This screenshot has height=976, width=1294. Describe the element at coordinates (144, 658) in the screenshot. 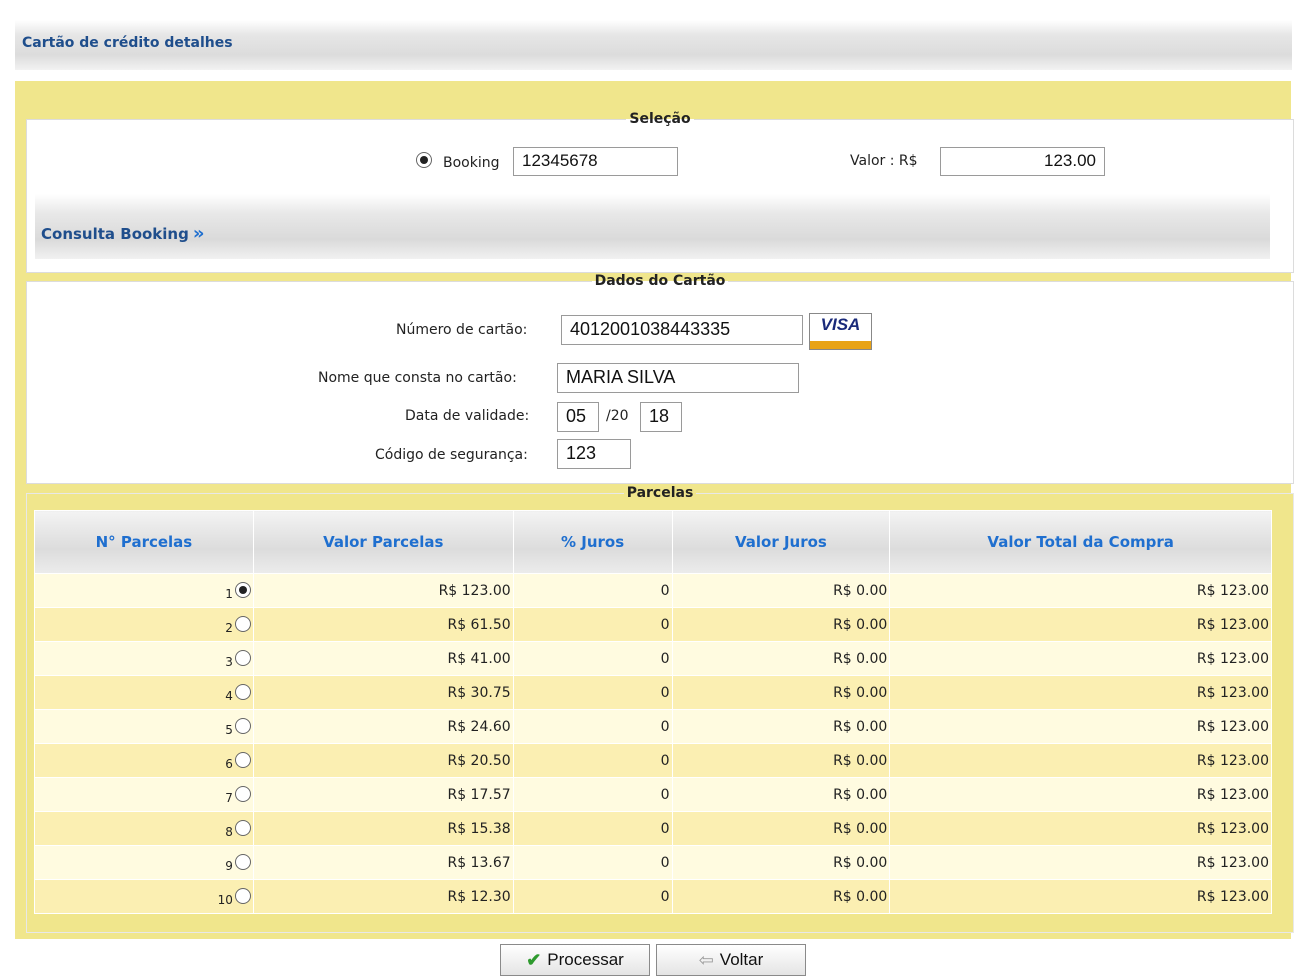

I see `parcela-num-cell: 3` at that location.